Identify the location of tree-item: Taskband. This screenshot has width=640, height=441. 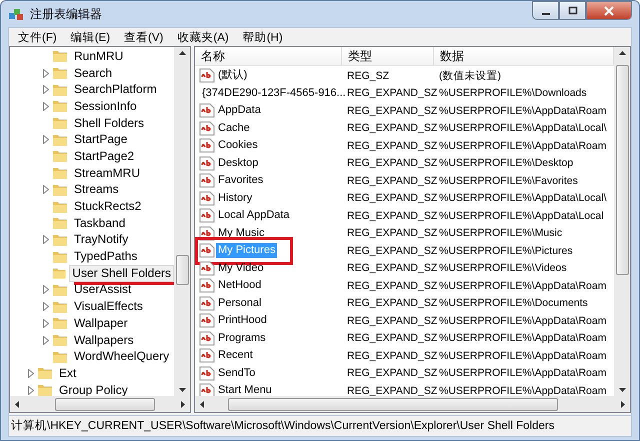
(99, 223).